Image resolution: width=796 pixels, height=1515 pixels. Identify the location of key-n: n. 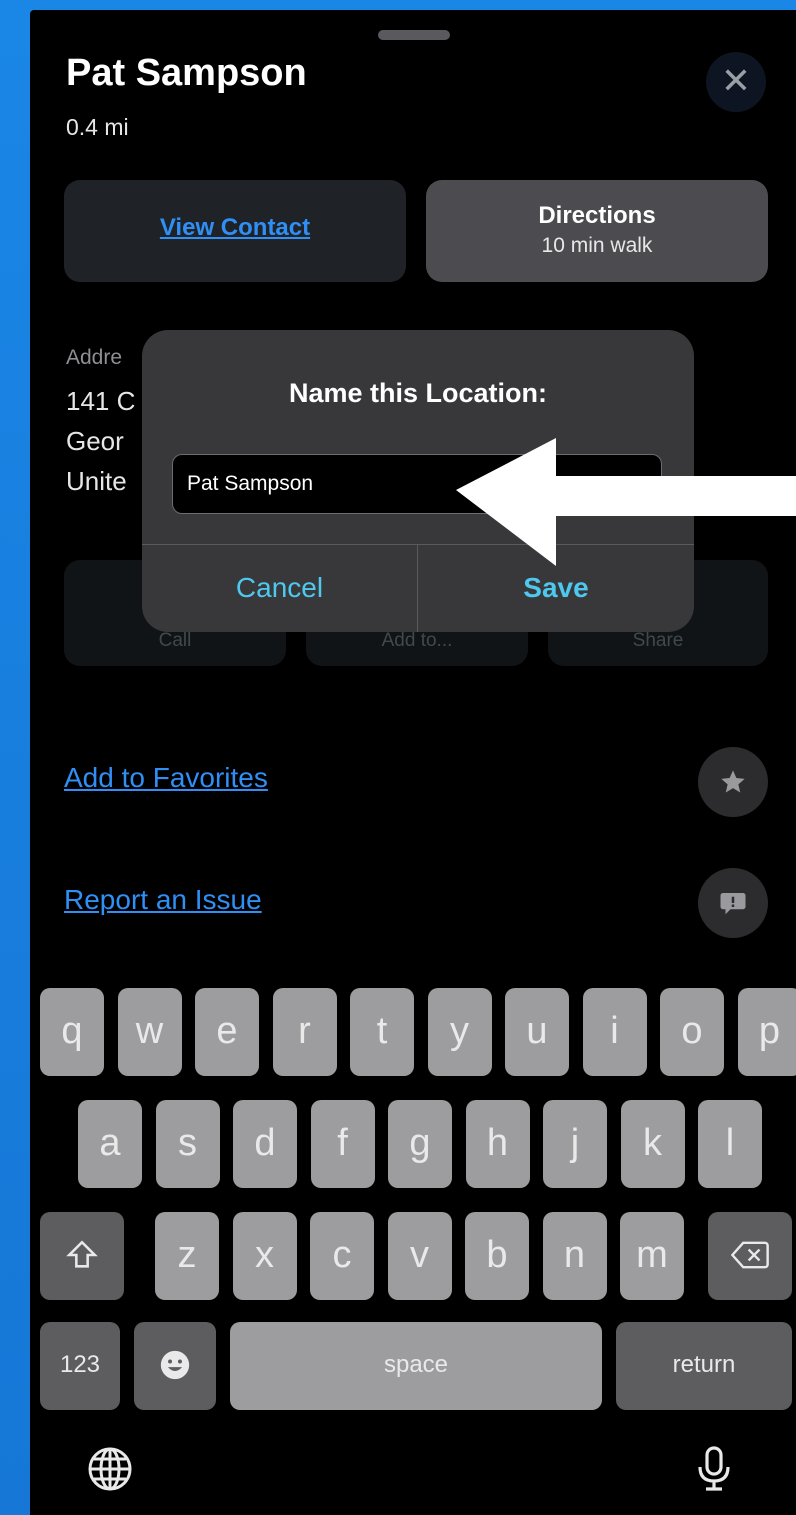
(574, 1256).